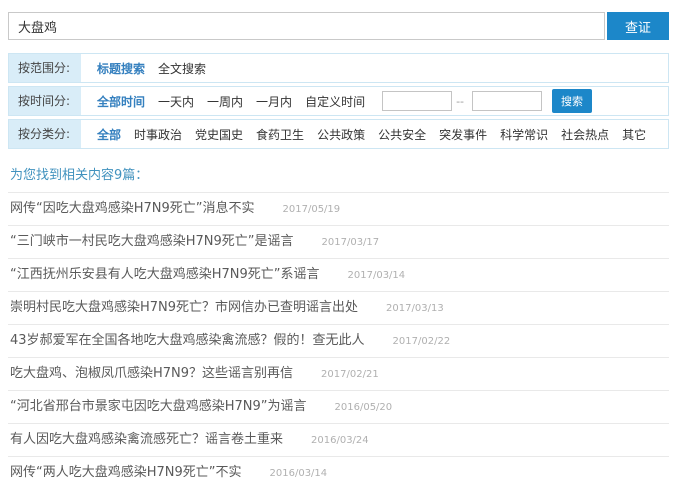 This screenshot has height=489, width=677. Describe the element at coordinates (219, 134) in the screenshot. I see `filter-option: 党史国史` at that location.